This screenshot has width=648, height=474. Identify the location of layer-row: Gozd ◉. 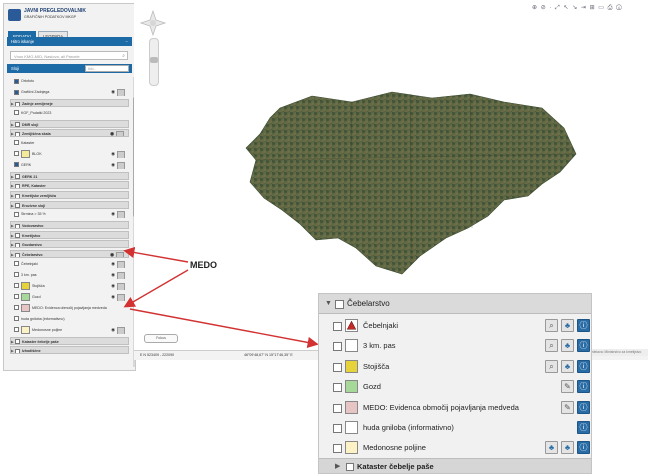
(69, 296).